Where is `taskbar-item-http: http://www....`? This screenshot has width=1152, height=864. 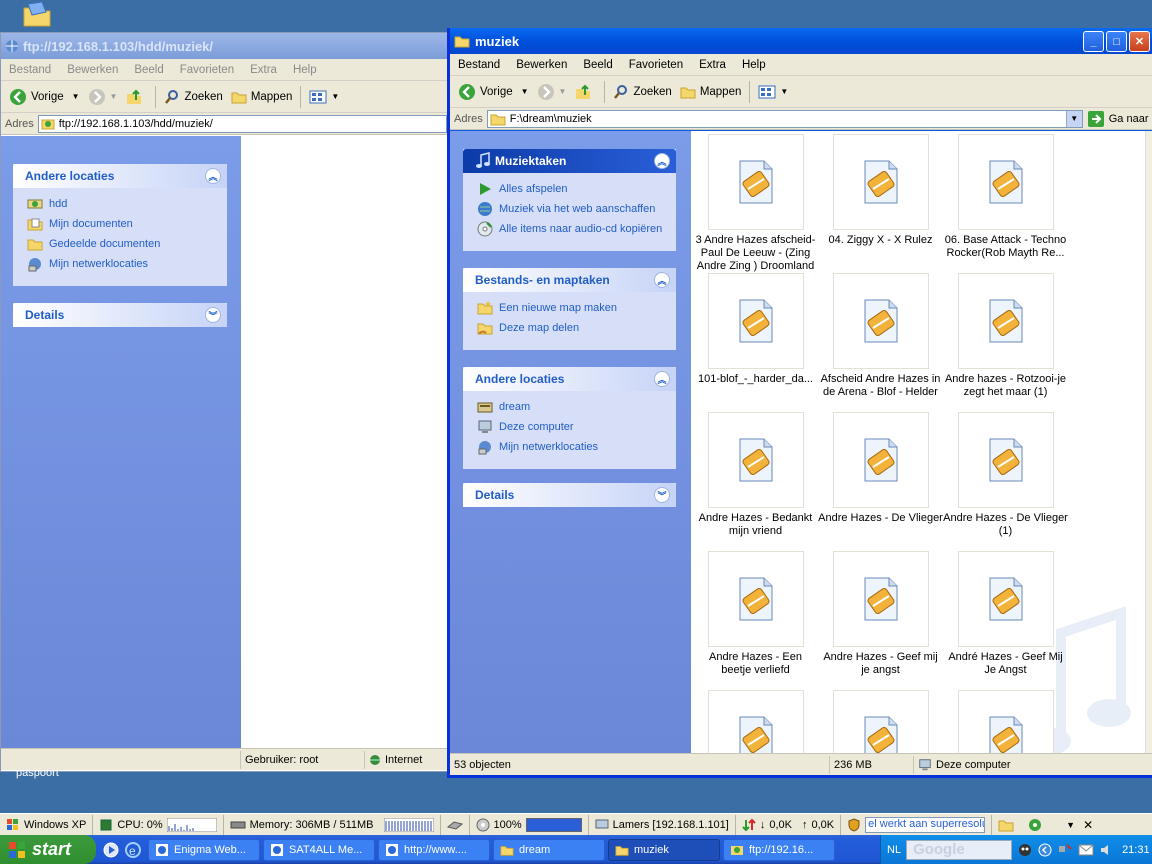
taskbar-item-http: http://www.... is located at coordinates (434, 849).